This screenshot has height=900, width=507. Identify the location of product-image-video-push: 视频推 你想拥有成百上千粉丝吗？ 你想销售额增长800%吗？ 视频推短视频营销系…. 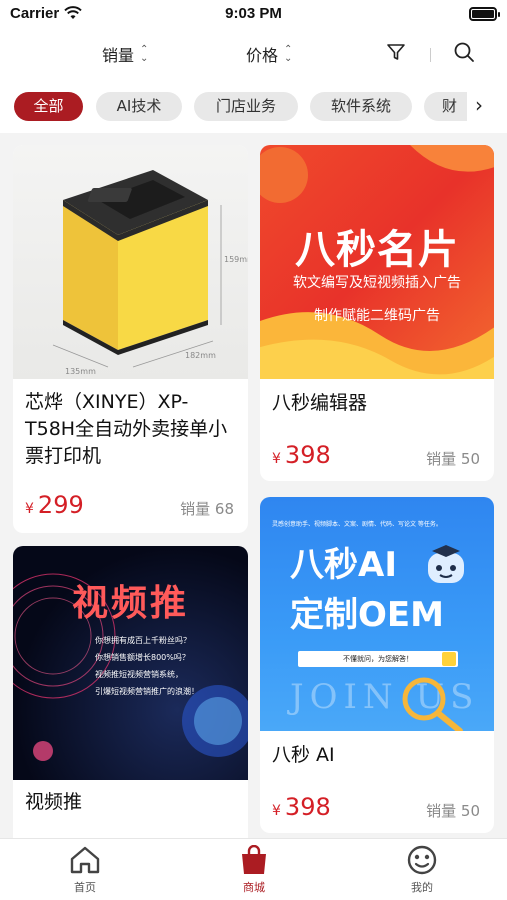
(130, 663).